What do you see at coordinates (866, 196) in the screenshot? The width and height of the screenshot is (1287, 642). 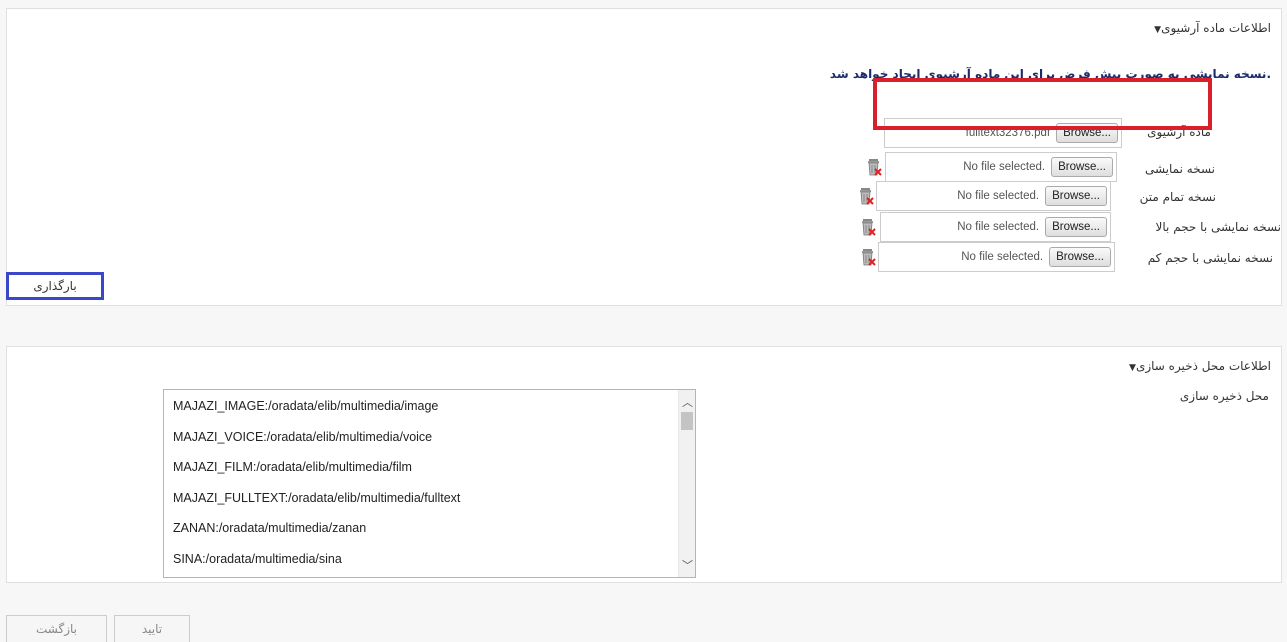 I see `delete-fulltext-version-icon` at bounding box center [866, 196].